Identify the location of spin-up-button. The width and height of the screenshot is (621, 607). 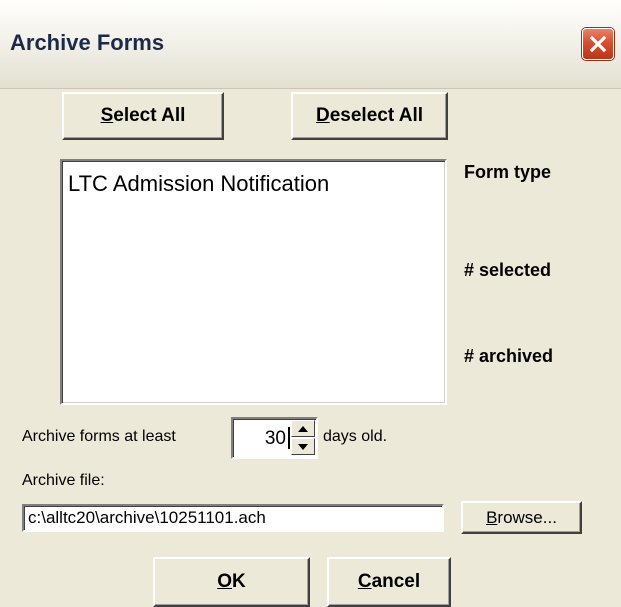
(303, 428).